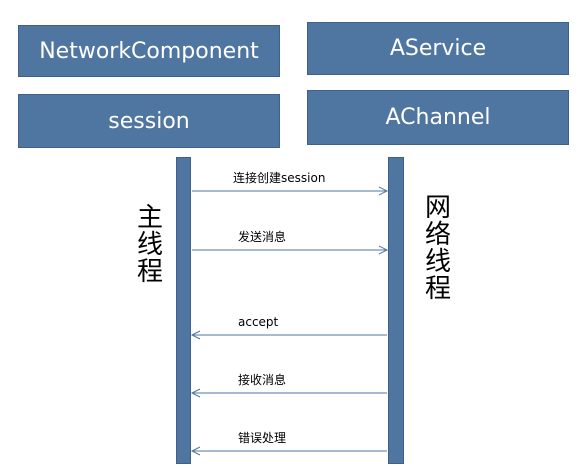  I want to click on message-label: 错误处理, so click(262, 438).